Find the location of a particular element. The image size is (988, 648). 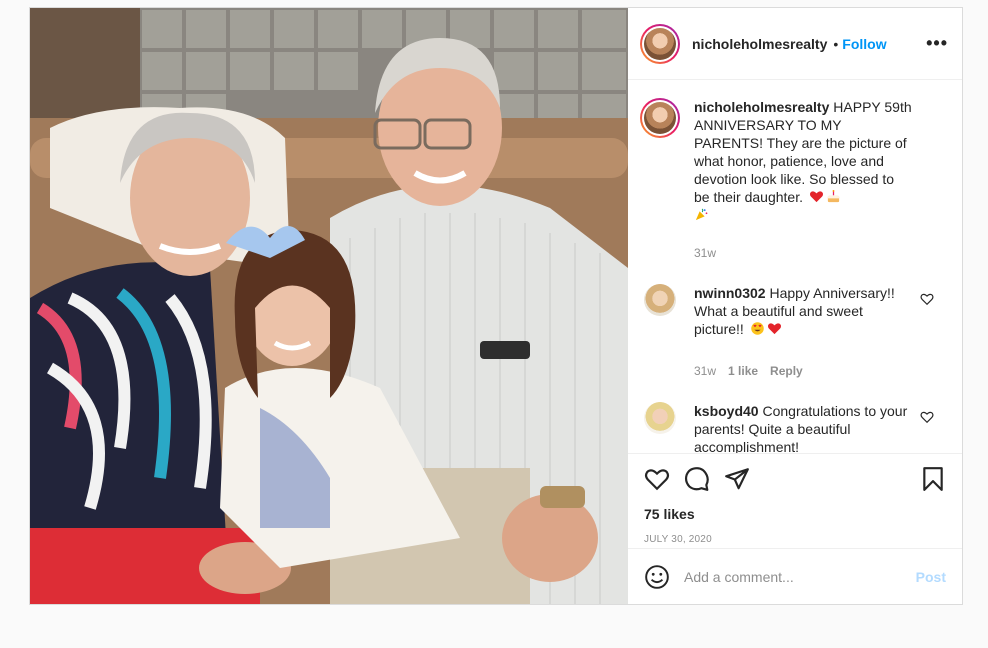

party-popper-emoji is located at coordinates (701, 214).